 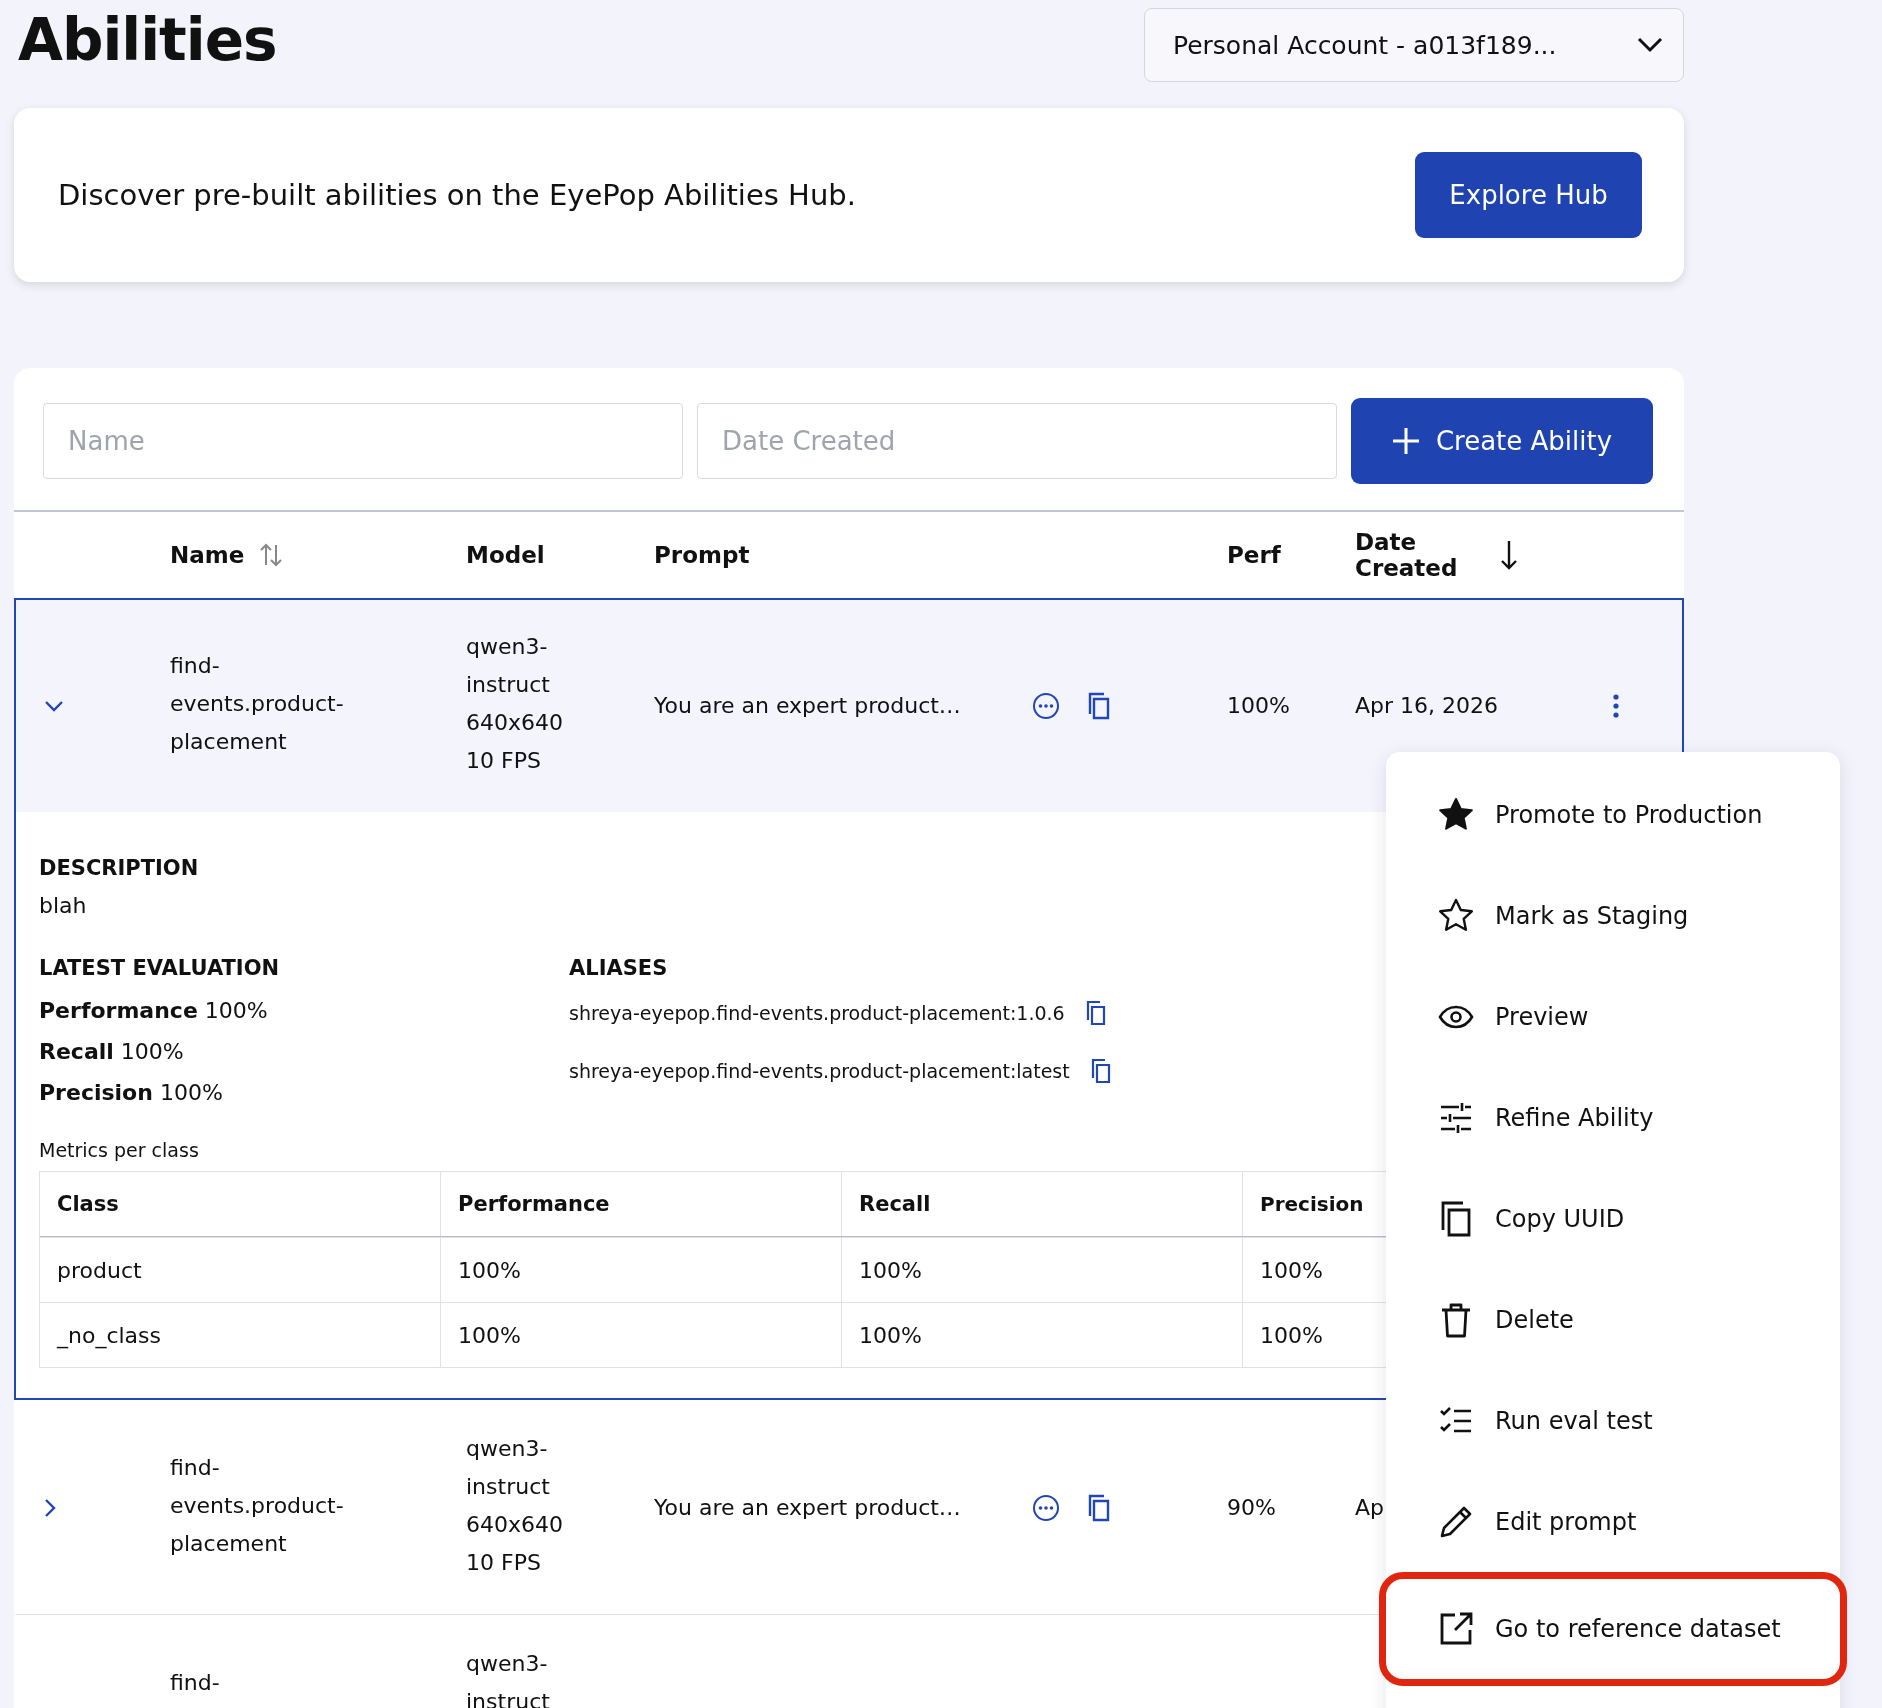 I want to click on chevron-right-icon, so click(x=50, y=1508).